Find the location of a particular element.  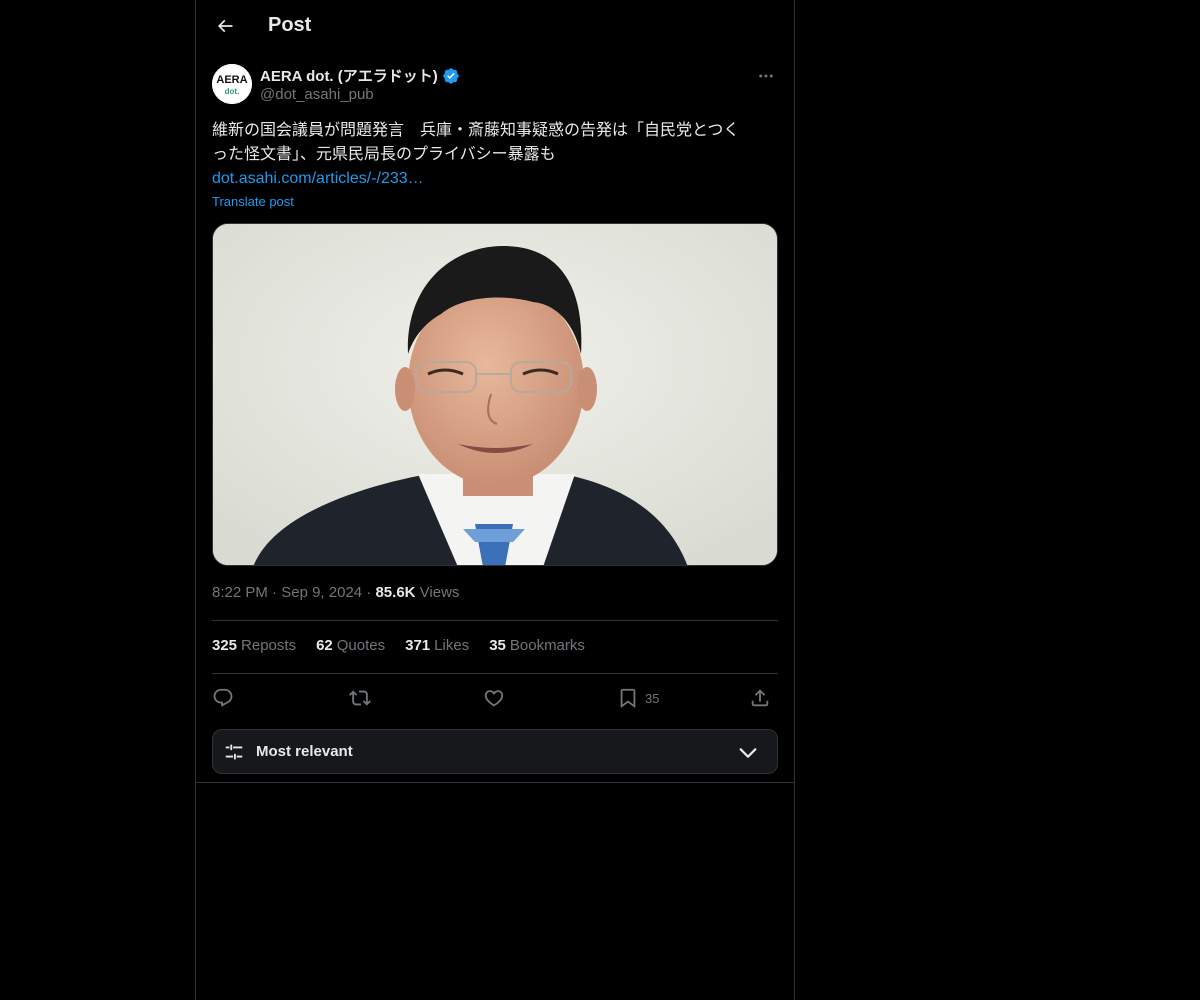

post-text-line-1: 維新の国会議員が問題発言 兵庫・斎藤知事疑惑の告発は「自民党とつく is located at coordinates (476, 130).